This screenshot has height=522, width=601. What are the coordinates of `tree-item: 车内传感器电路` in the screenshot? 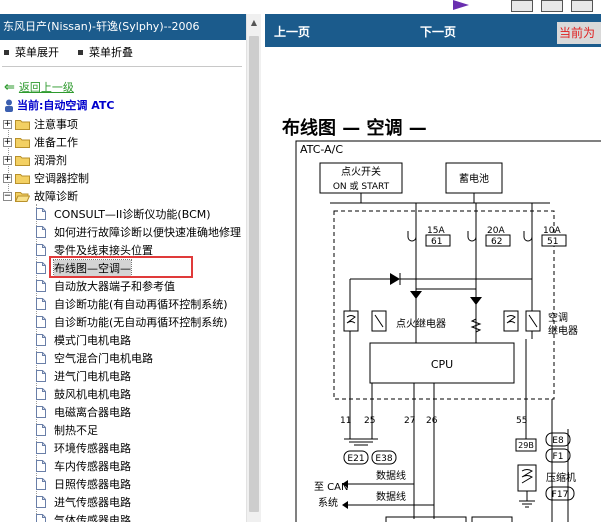 It's located at (83, 466).